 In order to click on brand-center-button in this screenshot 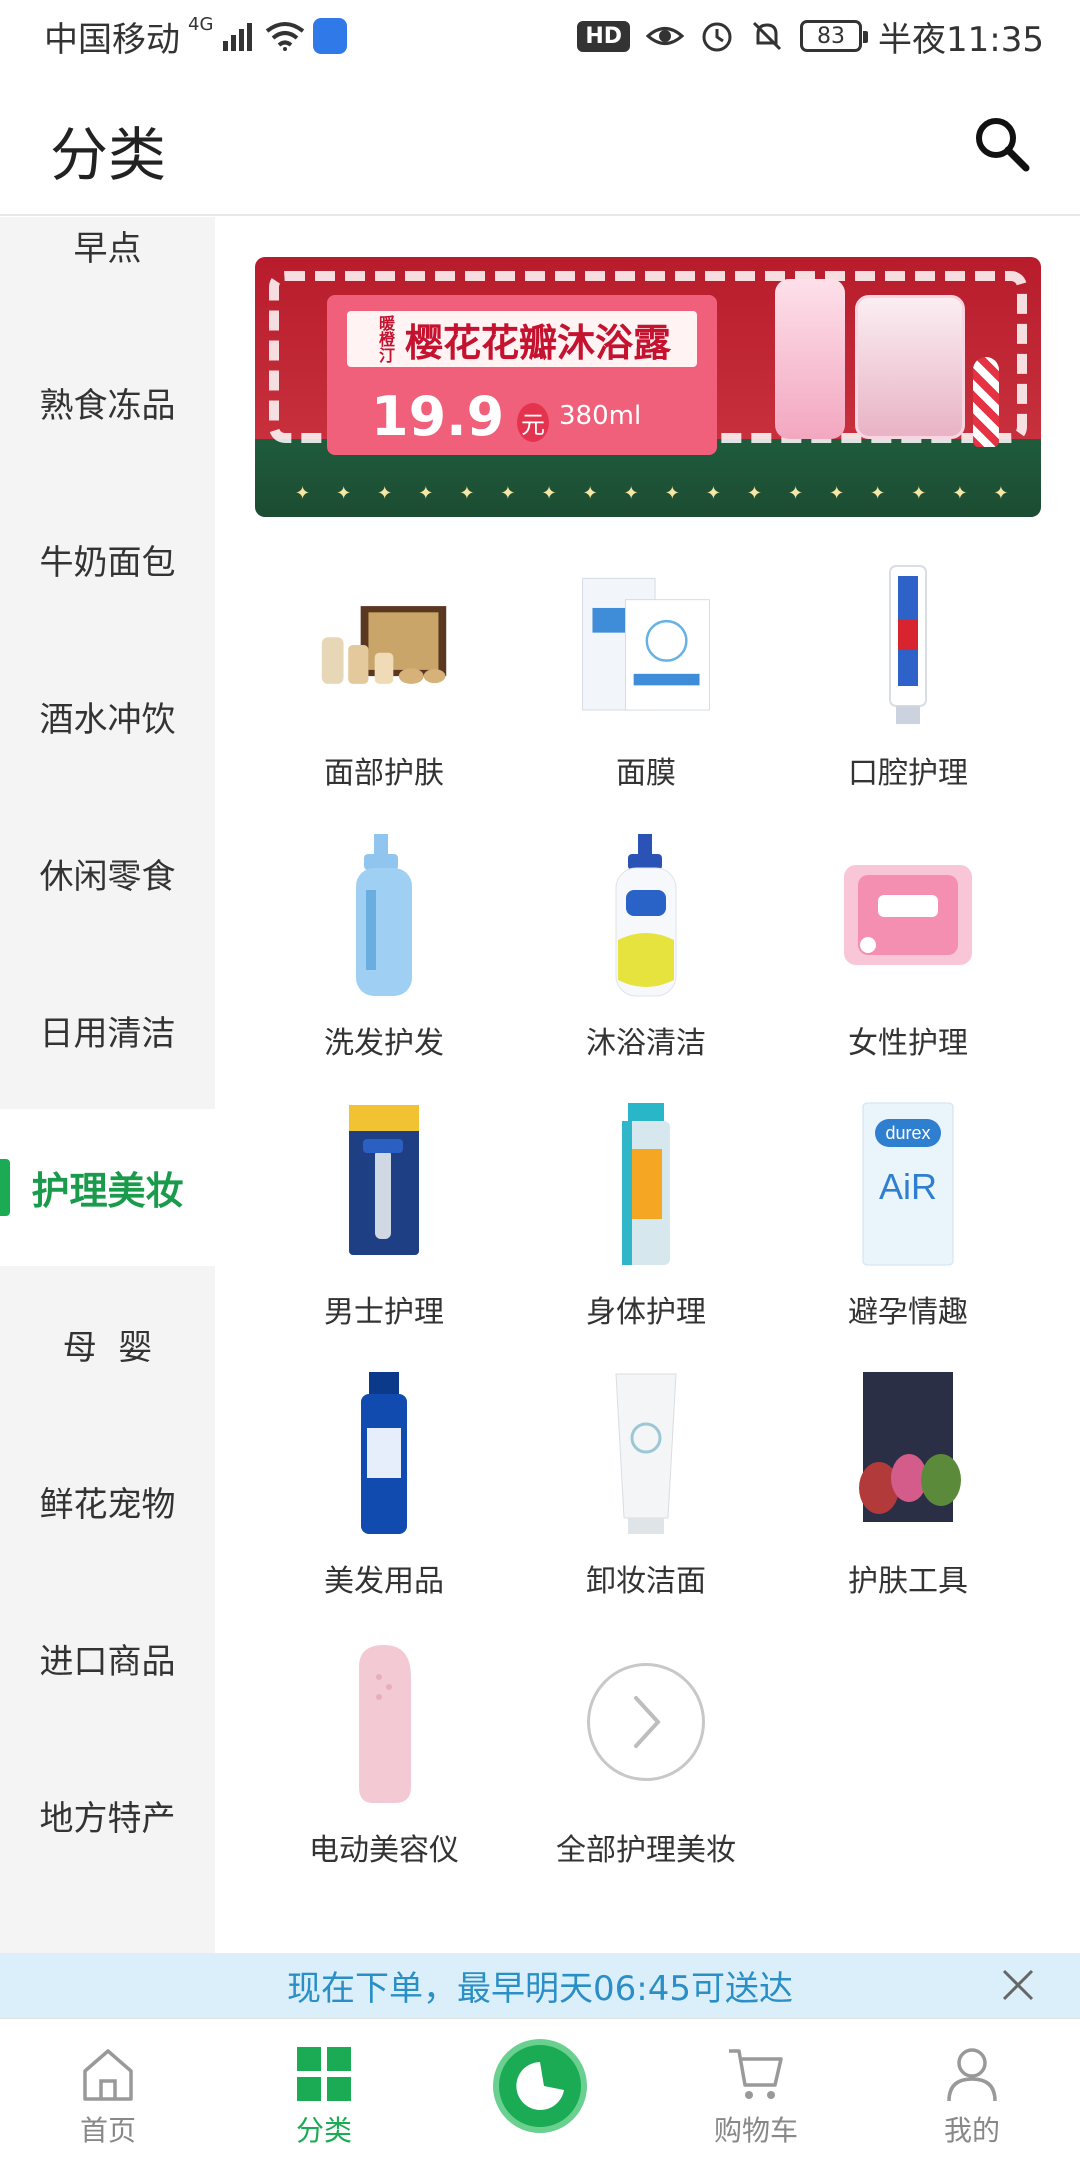, I will do `click(540, 2086)`.